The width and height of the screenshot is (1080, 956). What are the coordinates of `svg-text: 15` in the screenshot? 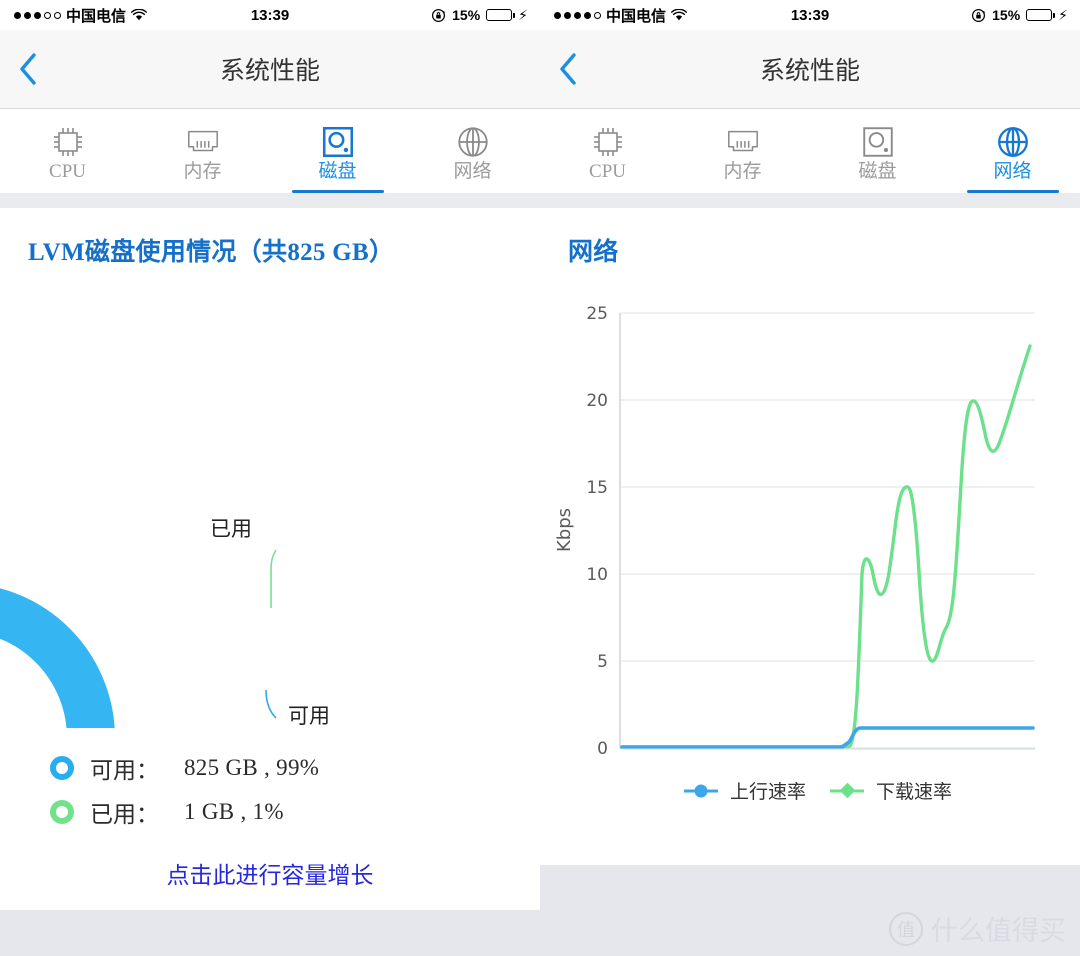 It's located at (597, 488).